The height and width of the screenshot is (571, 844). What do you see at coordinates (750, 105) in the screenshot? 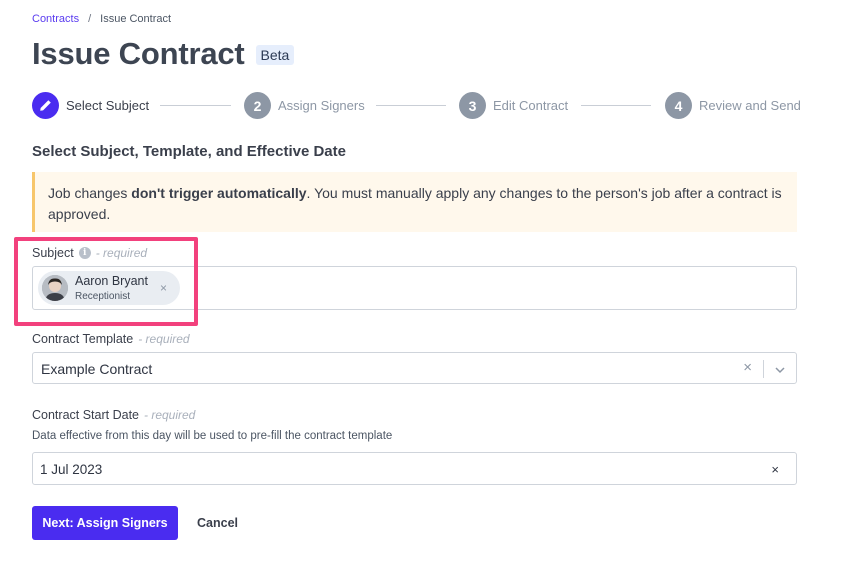
I see `step-label: Review and Send` at bounding box center [750, 105].